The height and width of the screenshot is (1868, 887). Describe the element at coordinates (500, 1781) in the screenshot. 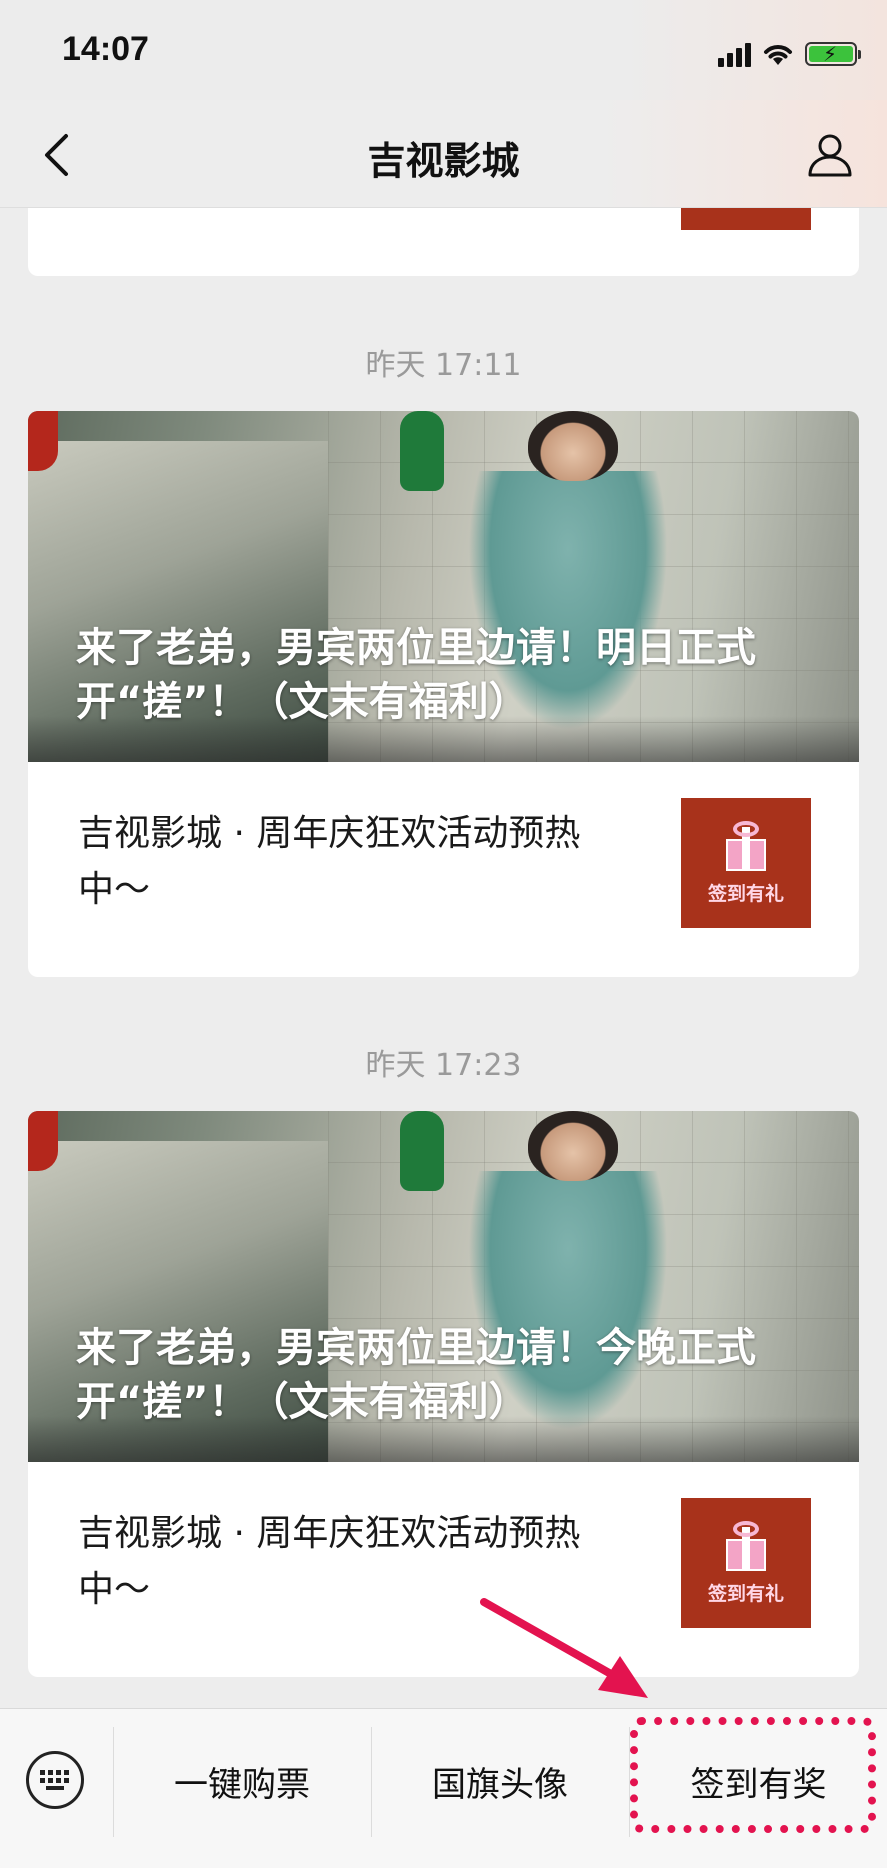

I see `menu-item-flag-avatar: 国旗头像` at that location.